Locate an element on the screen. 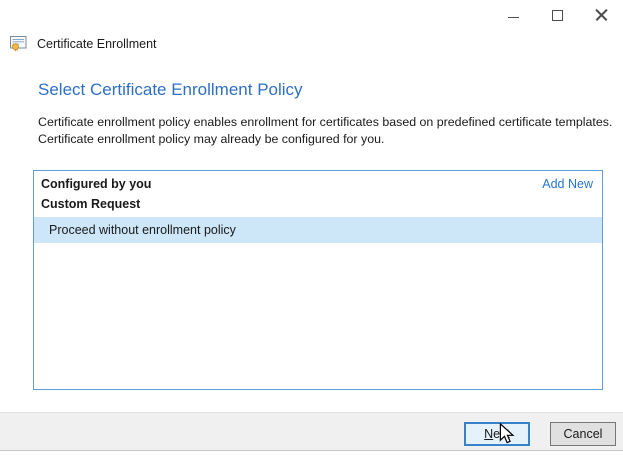  close-icon is located at coordinates (601, 15).